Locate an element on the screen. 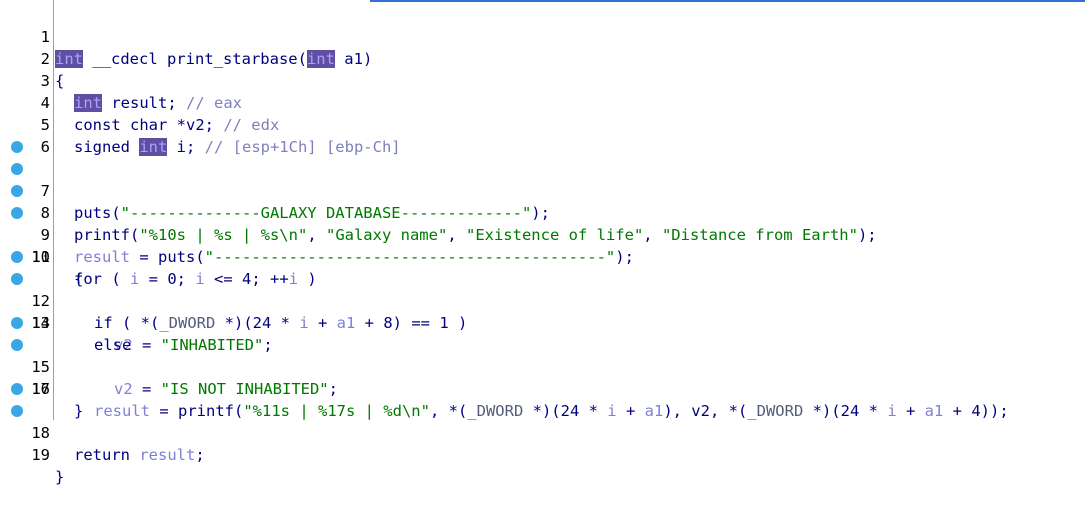 This screenshot has width=1085, height=510. code-line-6: 6 is located at coordinates (542, 135).